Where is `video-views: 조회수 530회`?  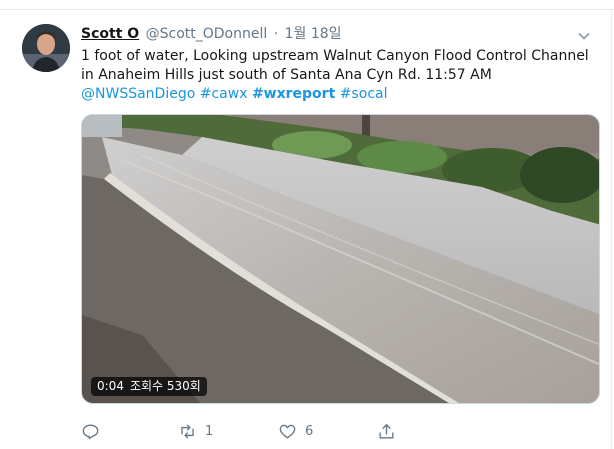 video-views: 조회수 530회 is located at coordinates (165, 386).